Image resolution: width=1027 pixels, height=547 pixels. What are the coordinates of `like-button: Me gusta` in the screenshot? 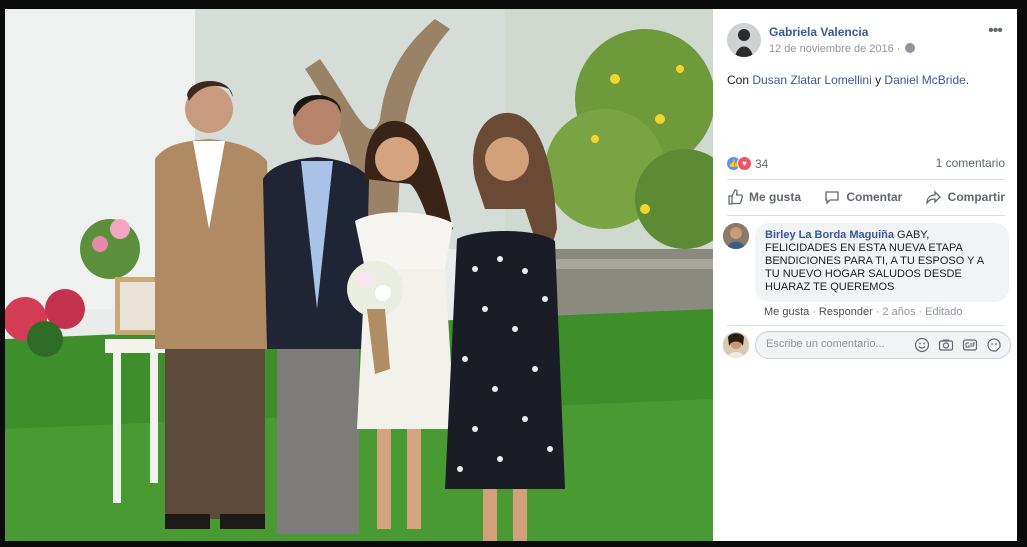 It's located at (764, 197).